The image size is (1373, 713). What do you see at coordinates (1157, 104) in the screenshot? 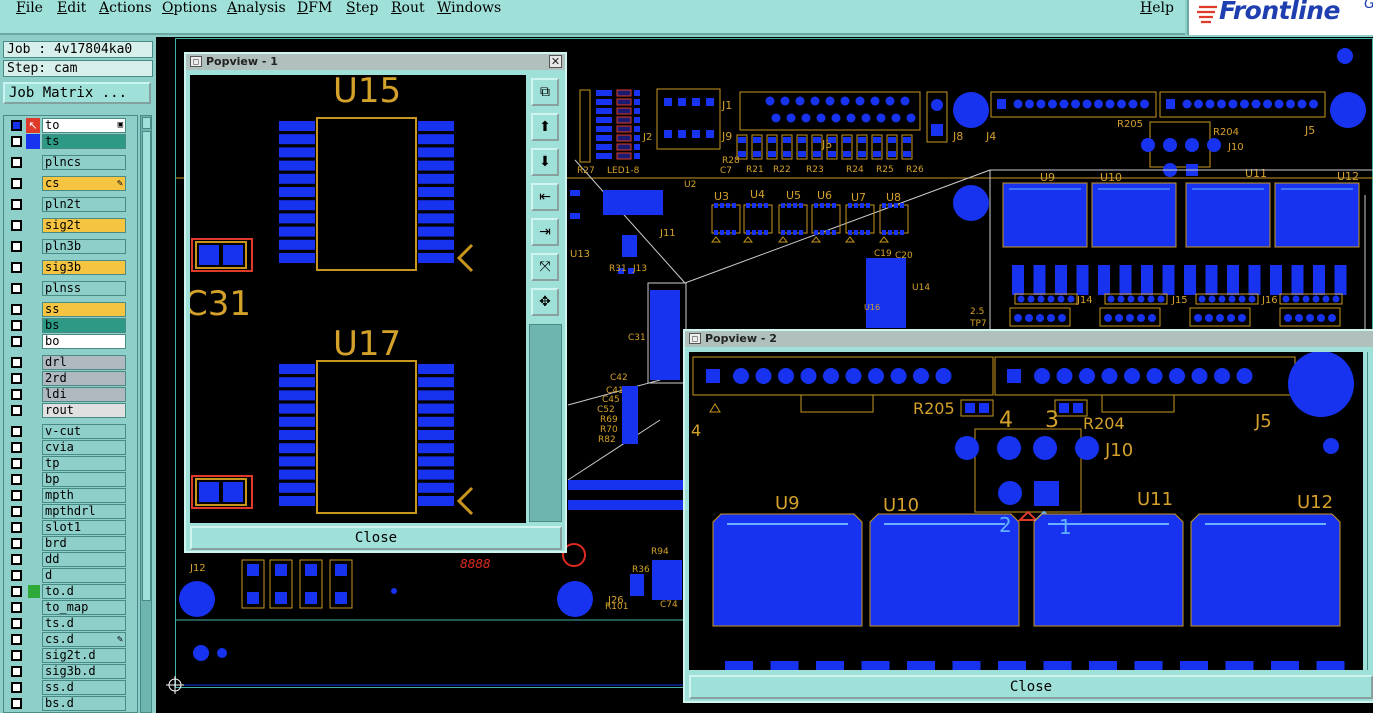
I see `header-pins` at bounding box center [1157, 104].